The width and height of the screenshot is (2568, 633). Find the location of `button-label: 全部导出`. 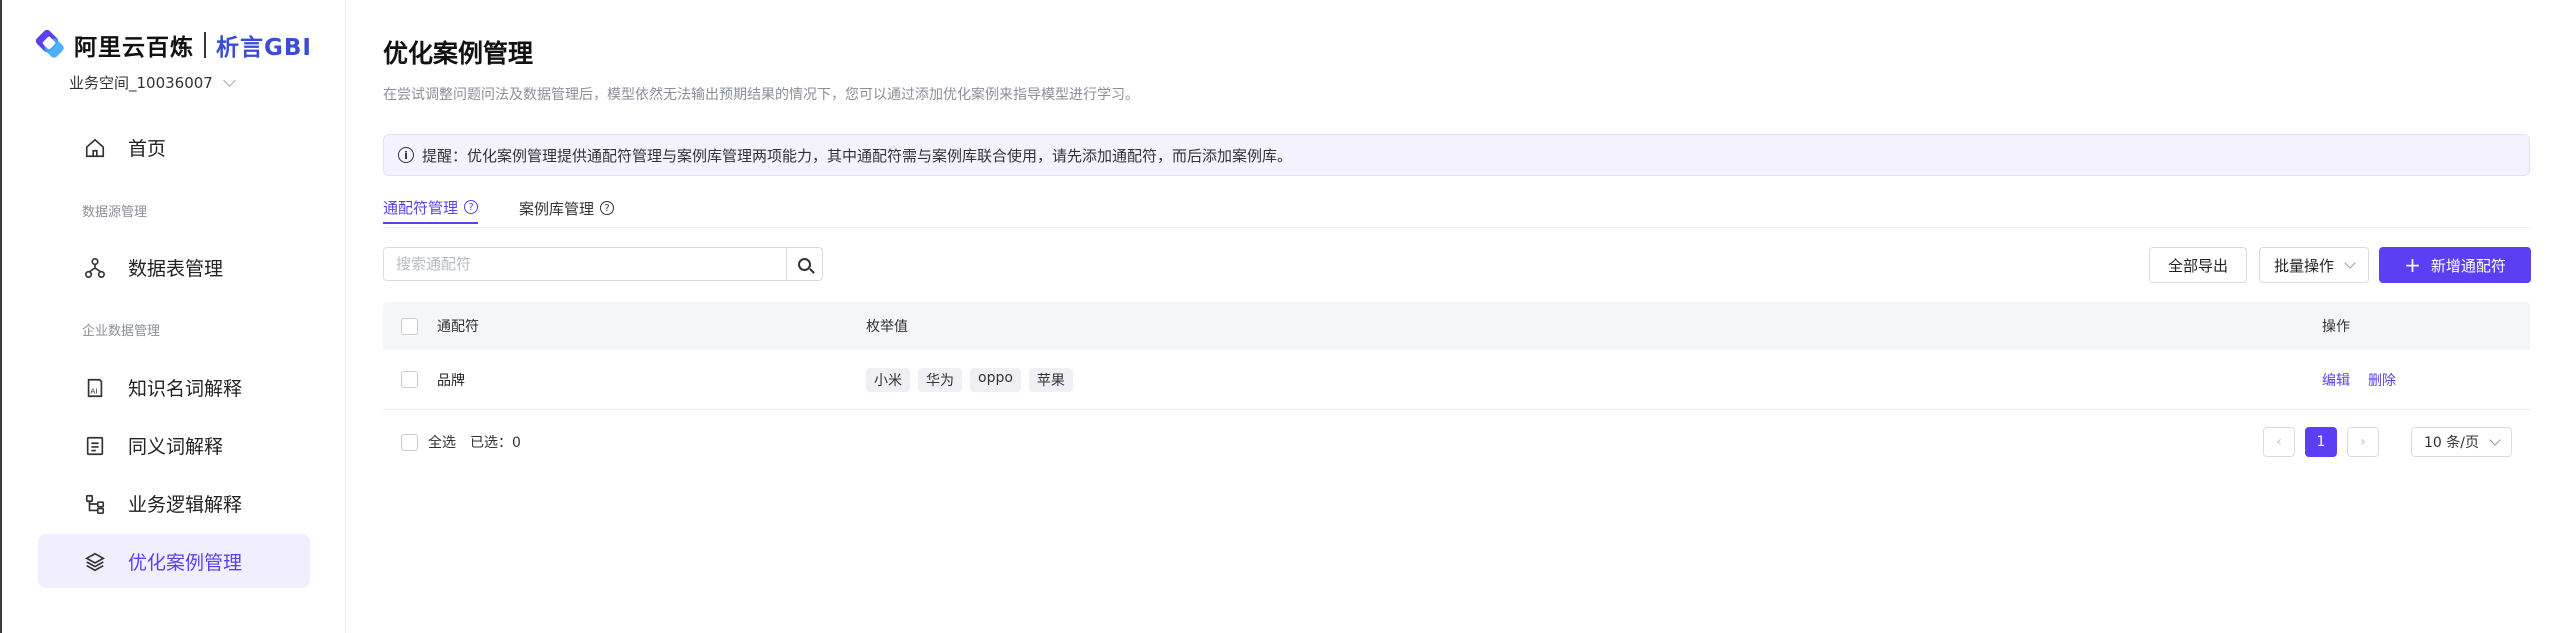

button-label: 全部导出 is located at coordinates (2197, 265).